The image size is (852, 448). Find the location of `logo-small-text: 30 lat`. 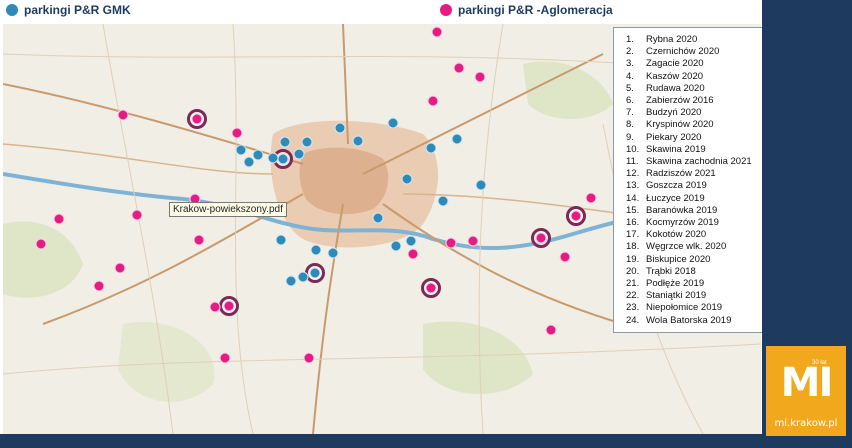

logo-small-text: 30 lat is located at coordinates (819, 363).